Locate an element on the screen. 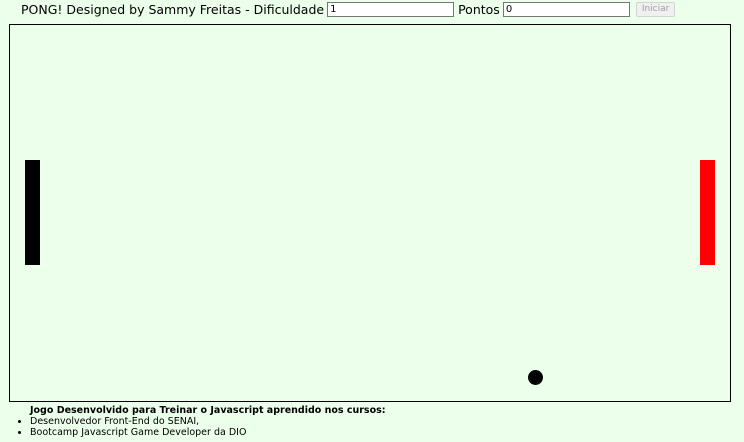 Image resolution: width=744 pixels, height=442 pixels. start-button: Iniciar is located at coordinates (655, 9).